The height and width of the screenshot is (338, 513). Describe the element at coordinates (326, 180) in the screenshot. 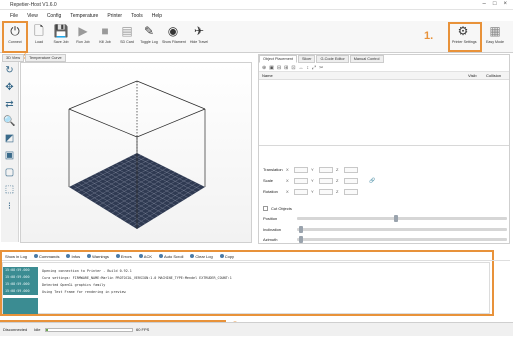

I see `scale-y-field` at that location.